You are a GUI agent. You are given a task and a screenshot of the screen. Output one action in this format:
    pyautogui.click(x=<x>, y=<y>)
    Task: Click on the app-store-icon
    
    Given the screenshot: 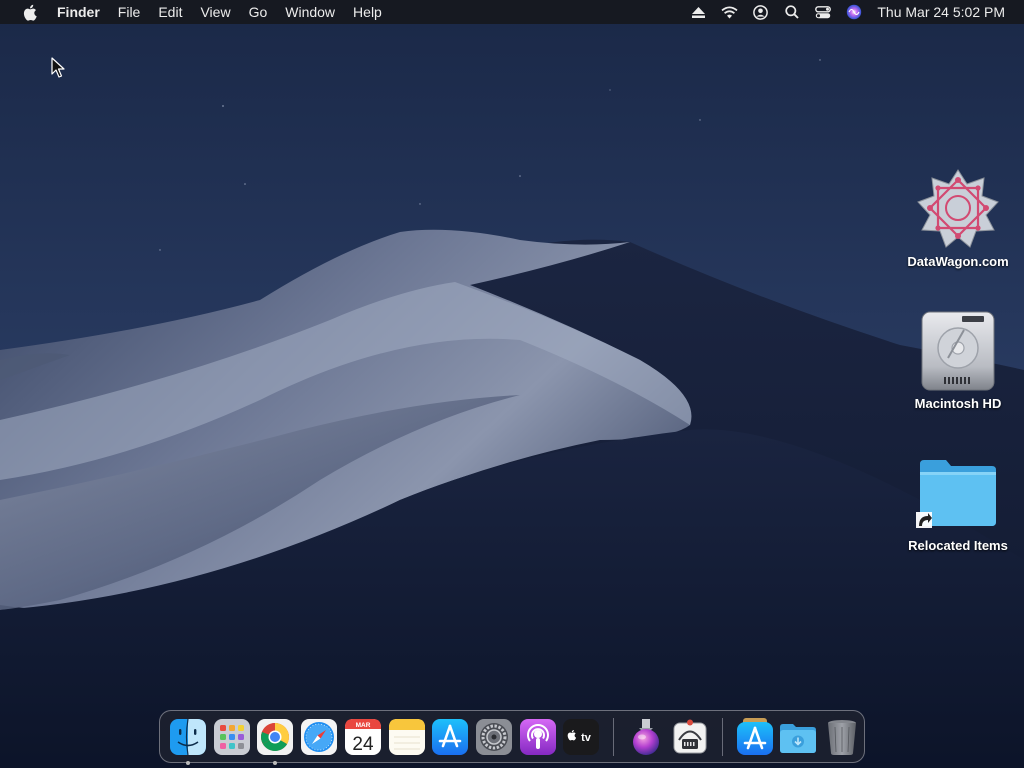 What is the action you would take?
    pyautogui.click(x=450, y=736)
    